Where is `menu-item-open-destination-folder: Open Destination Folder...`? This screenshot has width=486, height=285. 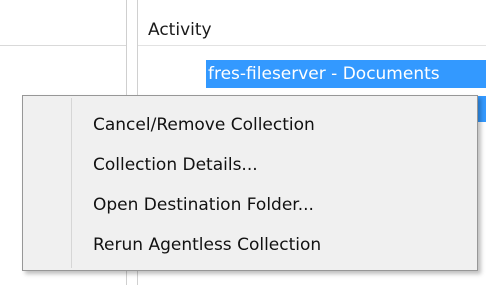 menu-item-open-destination-folder: Open Destination Folder... is located at coordinates (250, 205).